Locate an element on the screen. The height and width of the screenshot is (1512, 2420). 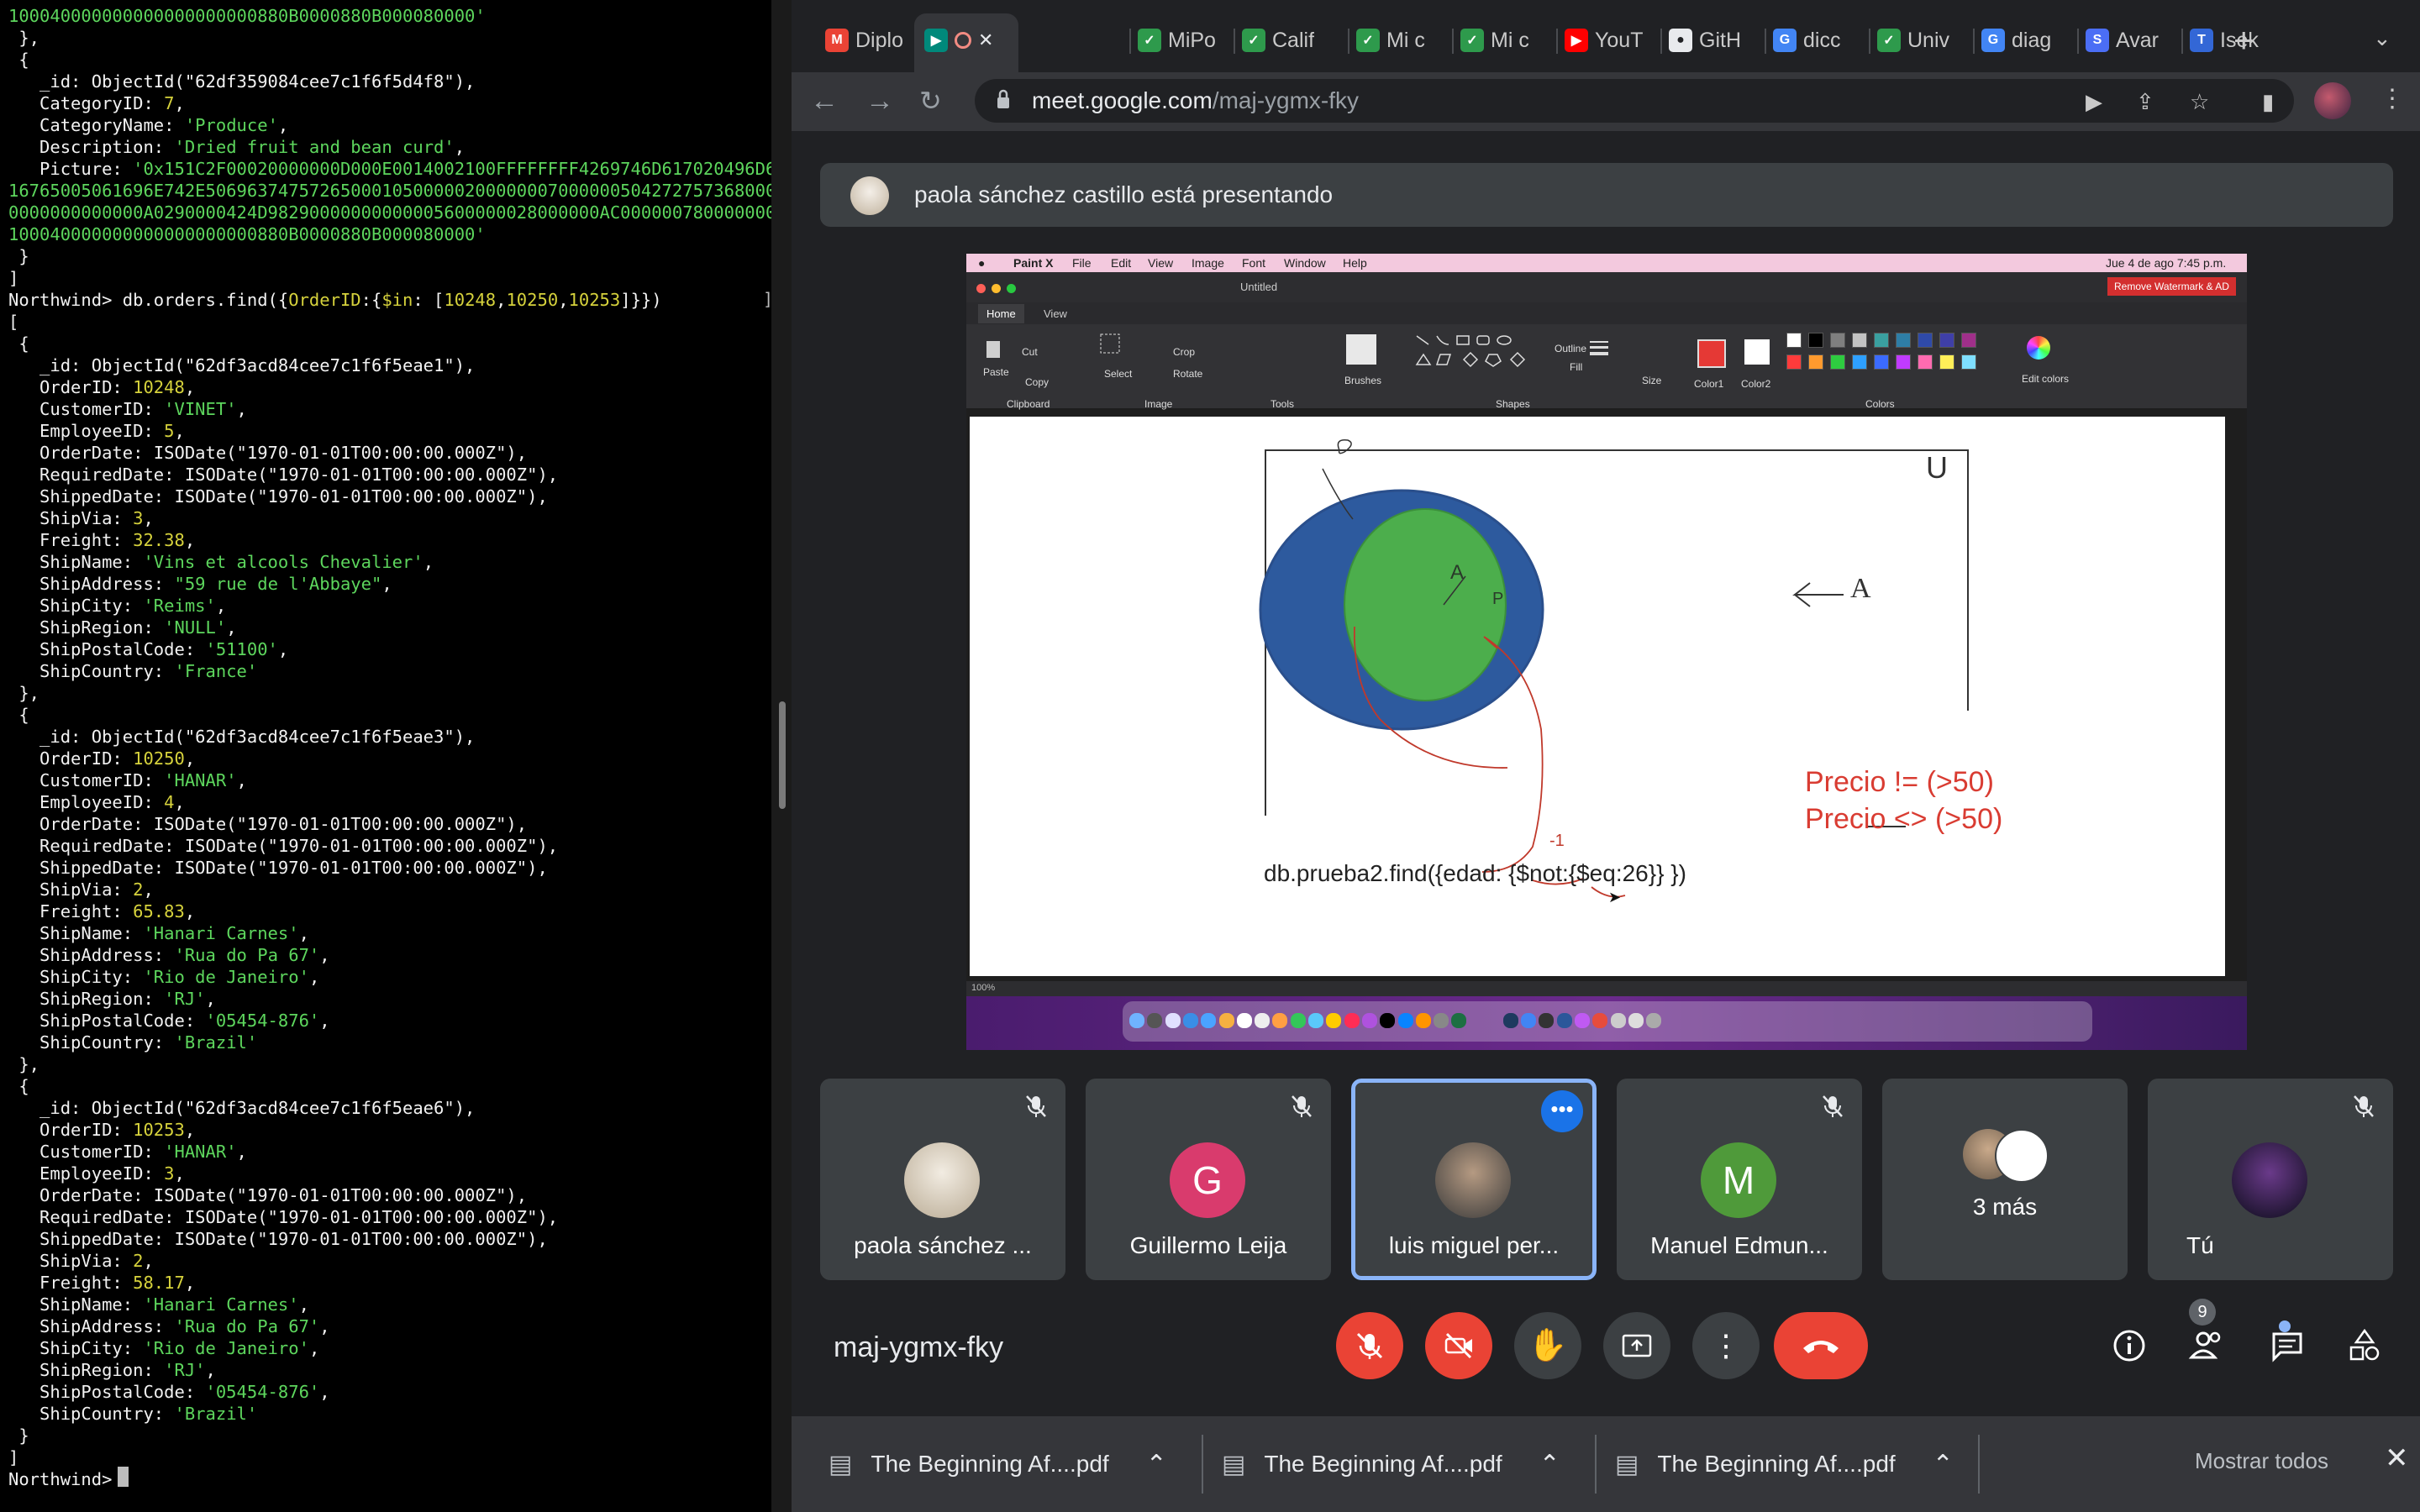
terminal-text: $in is located at coordinates (397, 300).